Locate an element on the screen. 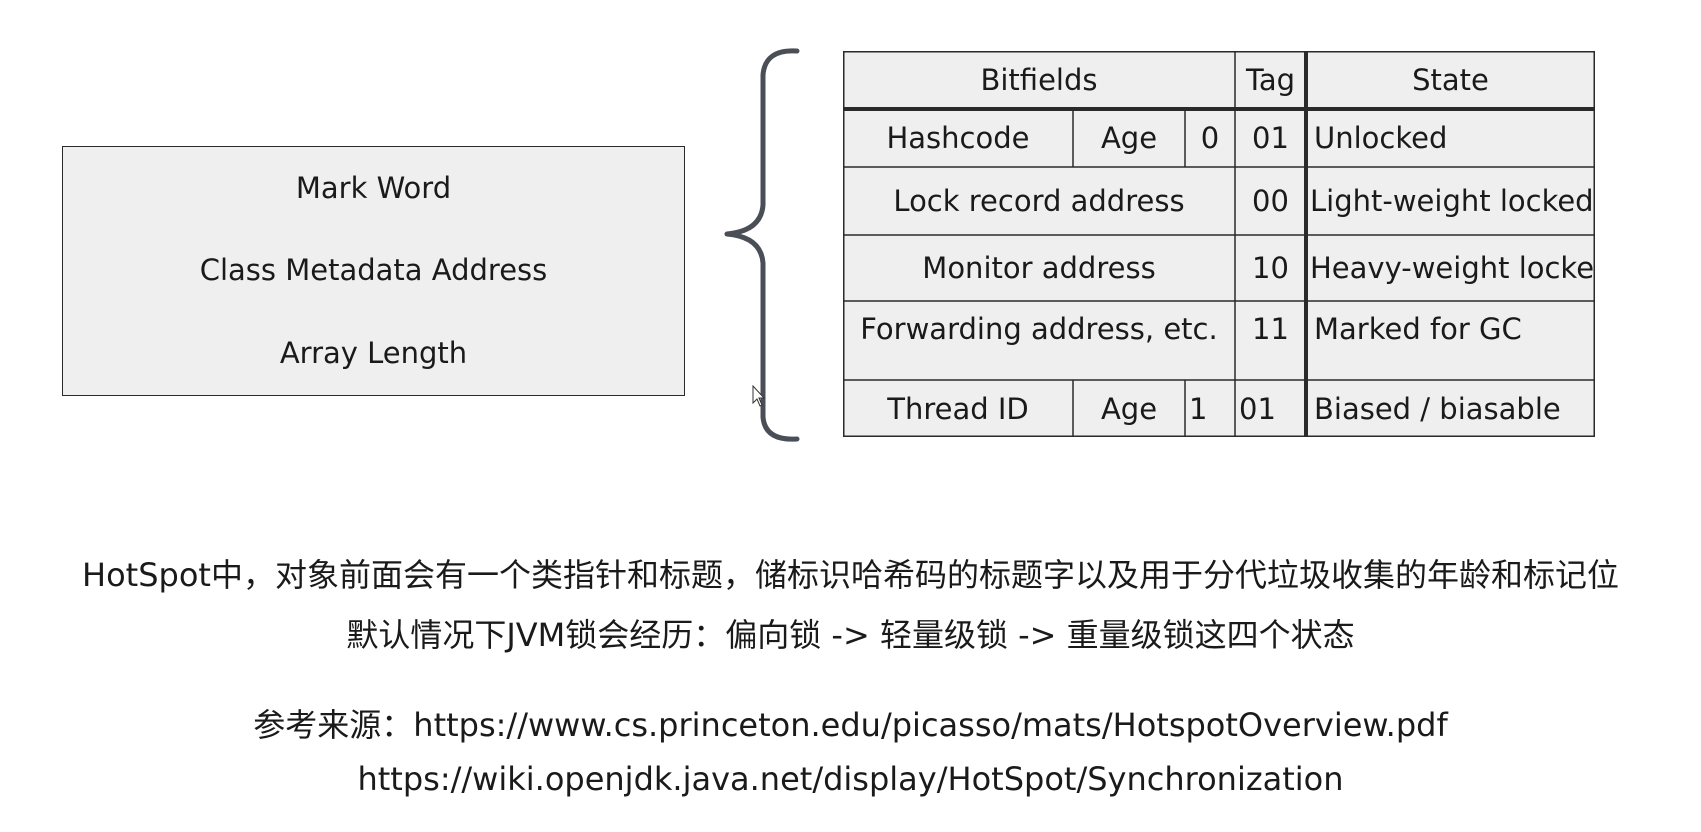 The width and height of the screenshot is (1701, 832). cell-thread-id: Thread ID is located at coordinates (958, 408).